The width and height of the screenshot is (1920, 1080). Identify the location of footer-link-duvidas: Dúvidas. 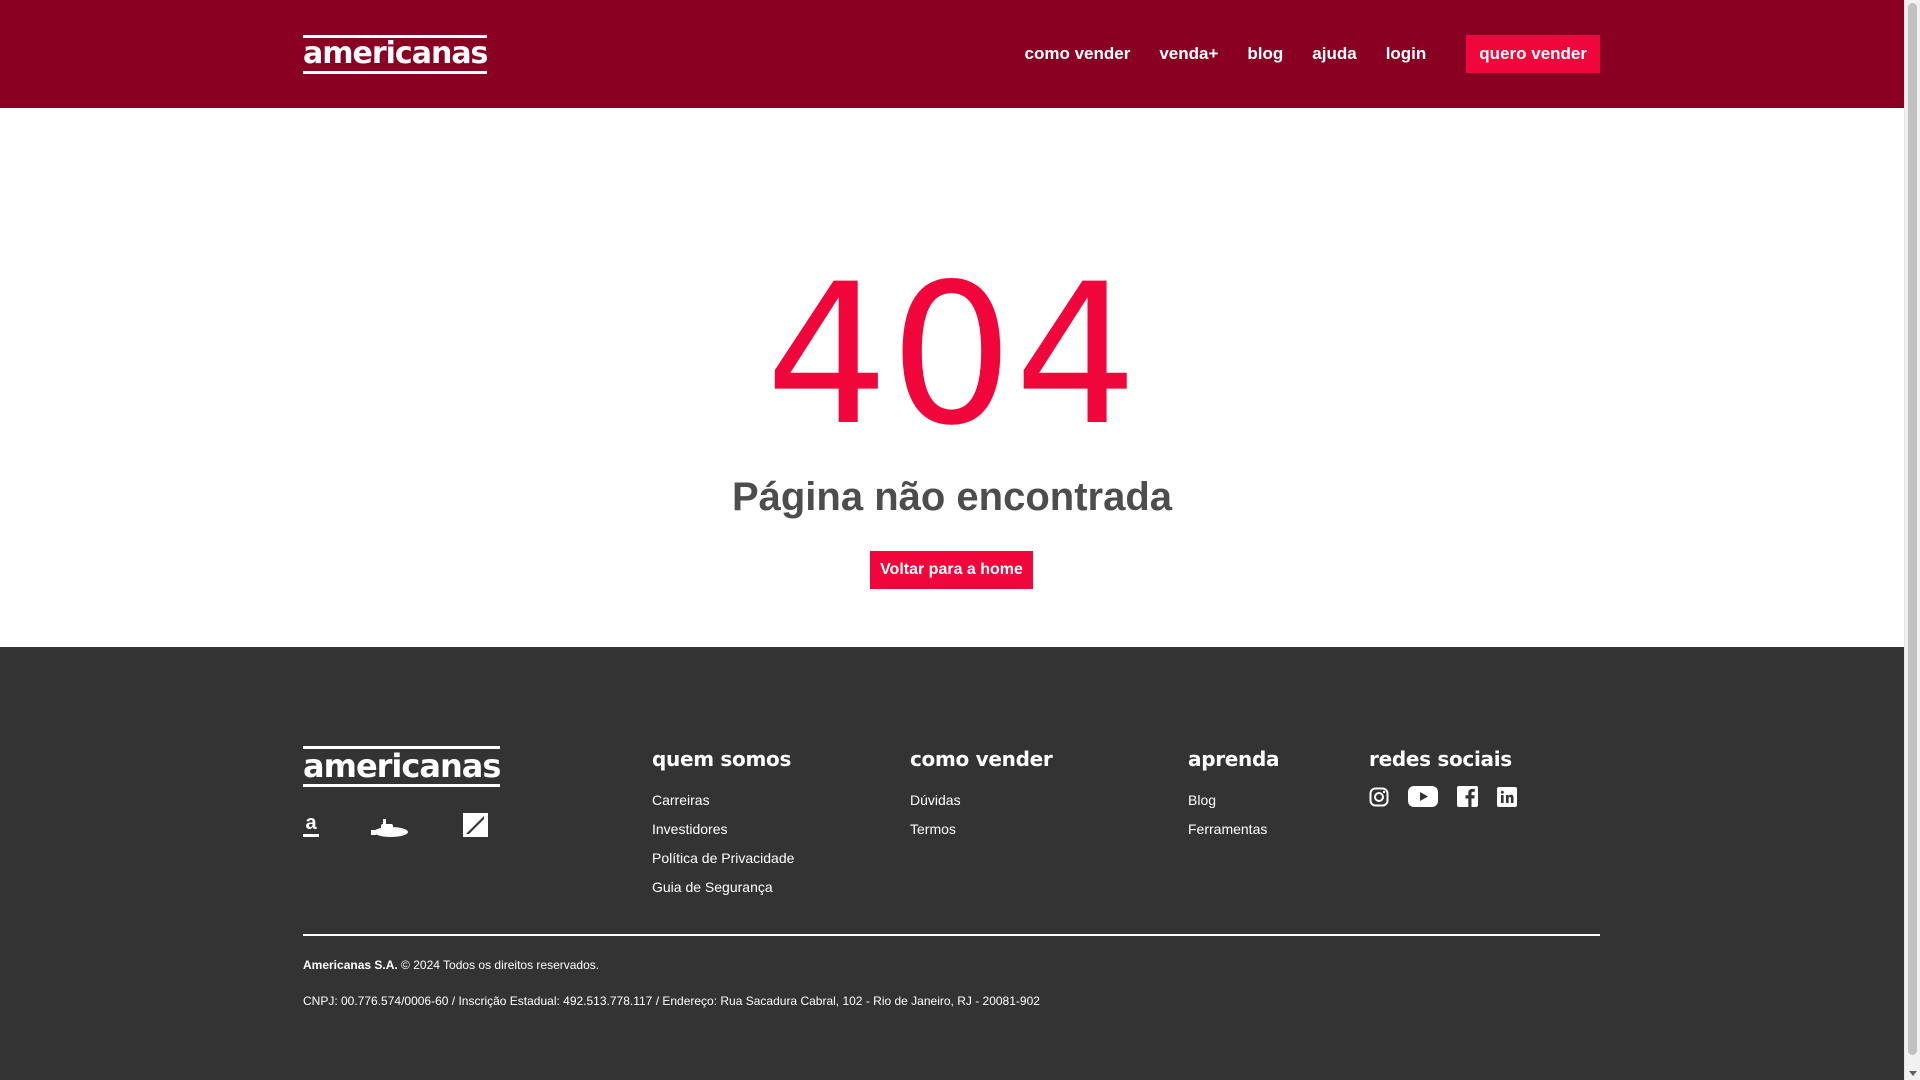
(981, 800).